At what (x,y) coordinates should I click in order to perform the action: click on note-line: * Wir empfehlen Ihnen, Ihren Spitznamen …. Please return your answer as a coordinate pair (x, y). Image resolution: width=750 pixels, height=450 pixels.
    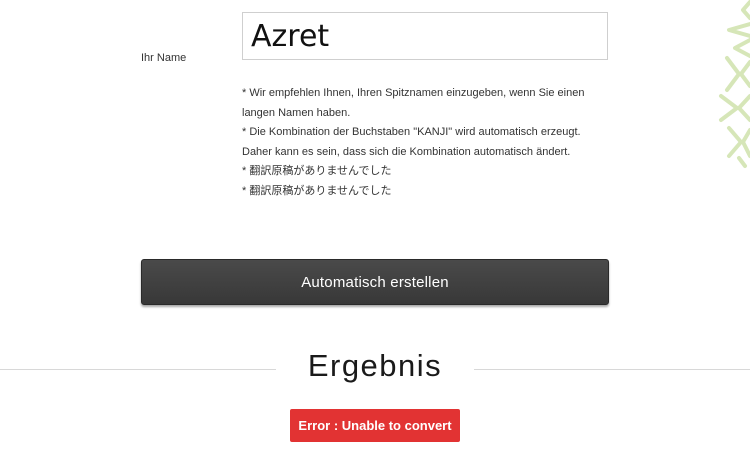
    Looking at the image, I should click on (413, 103).